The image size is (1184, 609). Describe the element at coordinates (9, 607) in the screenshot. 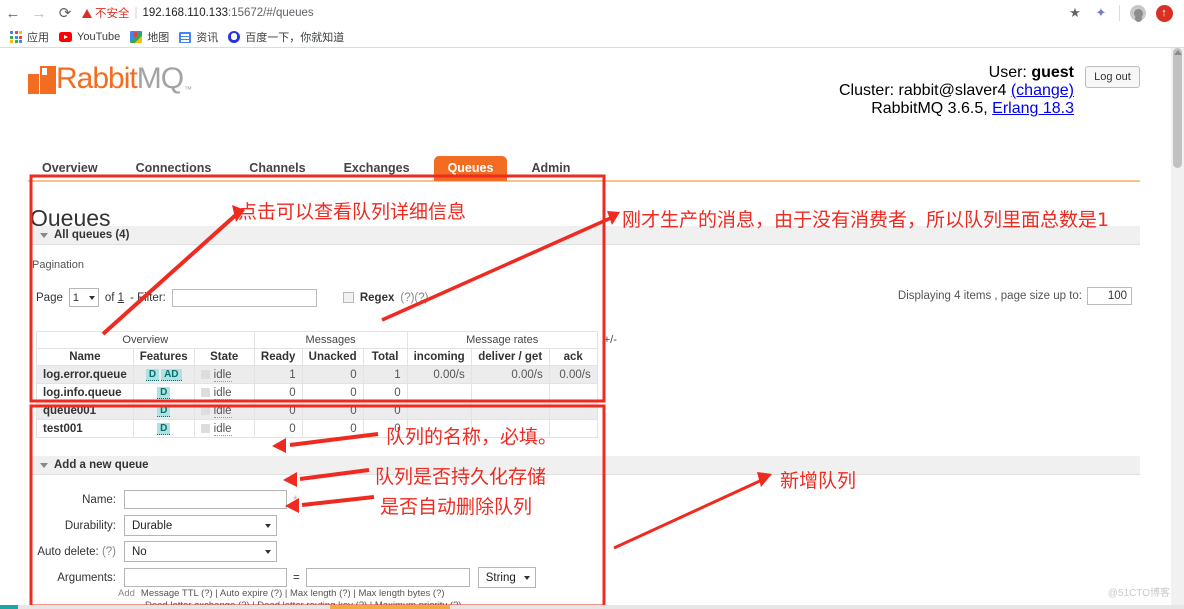

I see `bottom-accent-teal` at that location.